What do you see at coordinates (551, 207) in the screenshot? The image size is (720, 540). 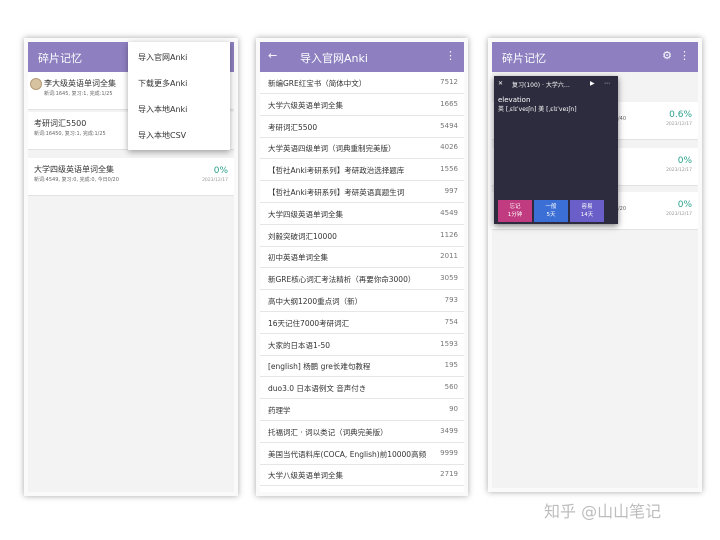 I see `answer-label: 一般` at bounding box center [551, 207].